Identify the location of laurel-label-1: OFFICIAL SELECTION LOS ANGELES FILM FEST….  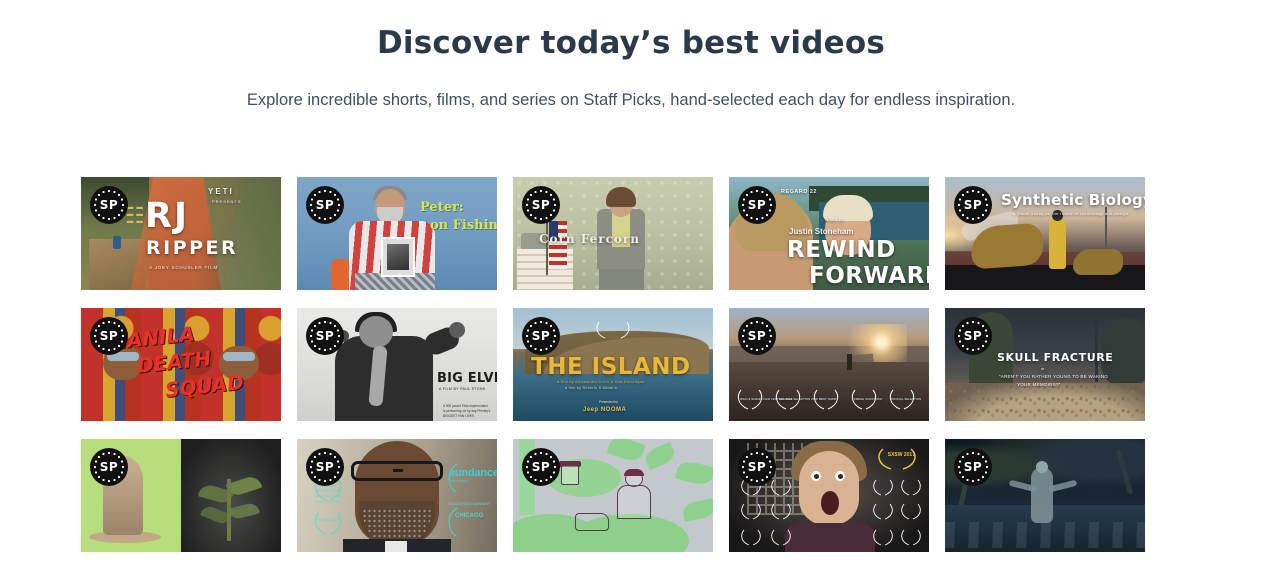
(328, 493).